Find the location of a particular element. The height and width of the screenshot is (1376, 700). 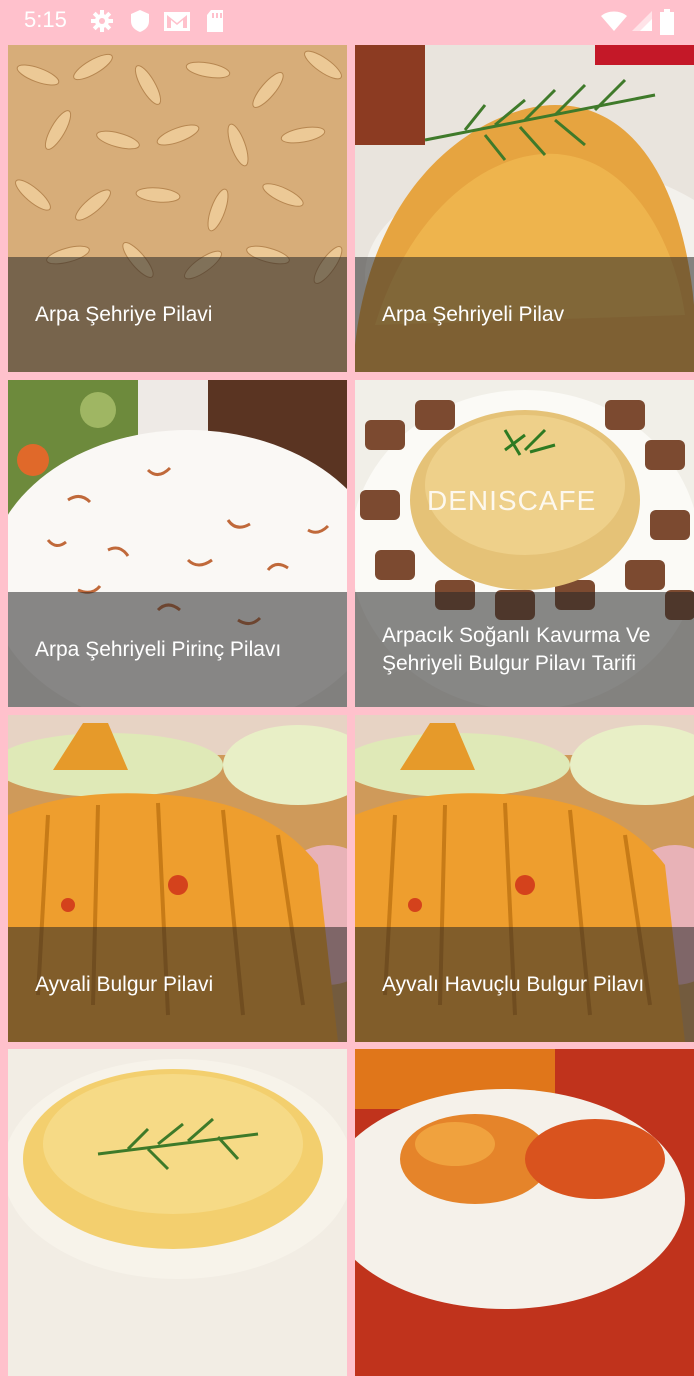

recipe-title: Ayvalı Havuçlu Bulgur Pilavı is located at coordinates (513, 984).